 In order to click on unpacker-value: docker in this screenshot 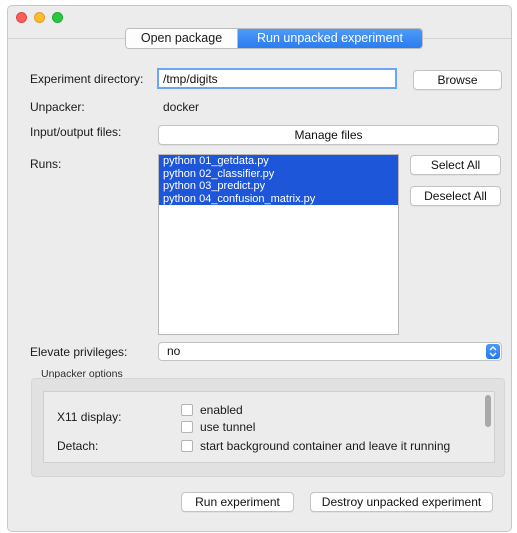, I will do `click(181, 107)`.